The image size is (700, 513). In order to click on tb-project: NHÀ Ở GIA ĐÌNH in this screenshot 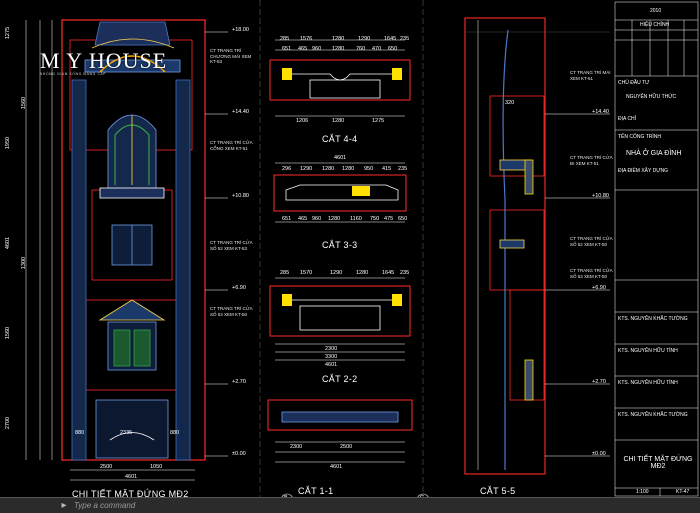, I will do `click(654, 153)`.